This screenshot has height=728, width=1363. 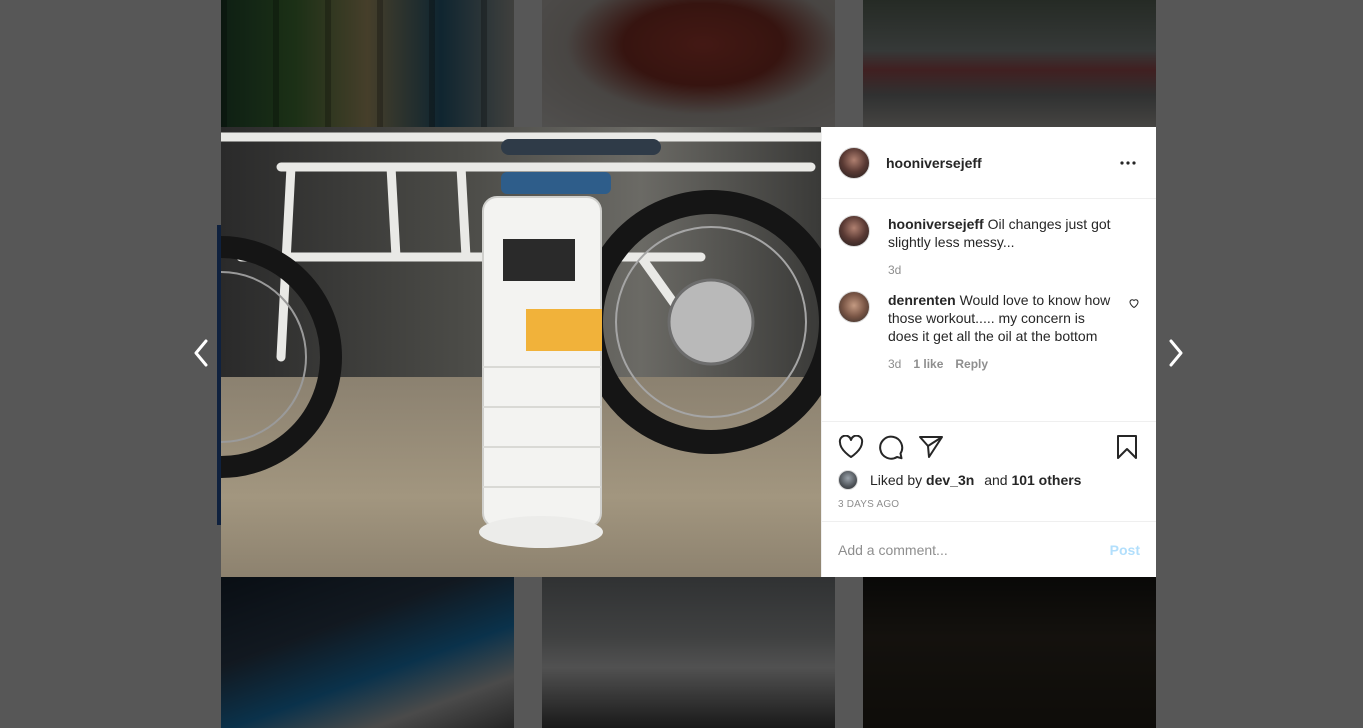 I want to click on author-username: hooniversejeff, so click(x=934, y=163).